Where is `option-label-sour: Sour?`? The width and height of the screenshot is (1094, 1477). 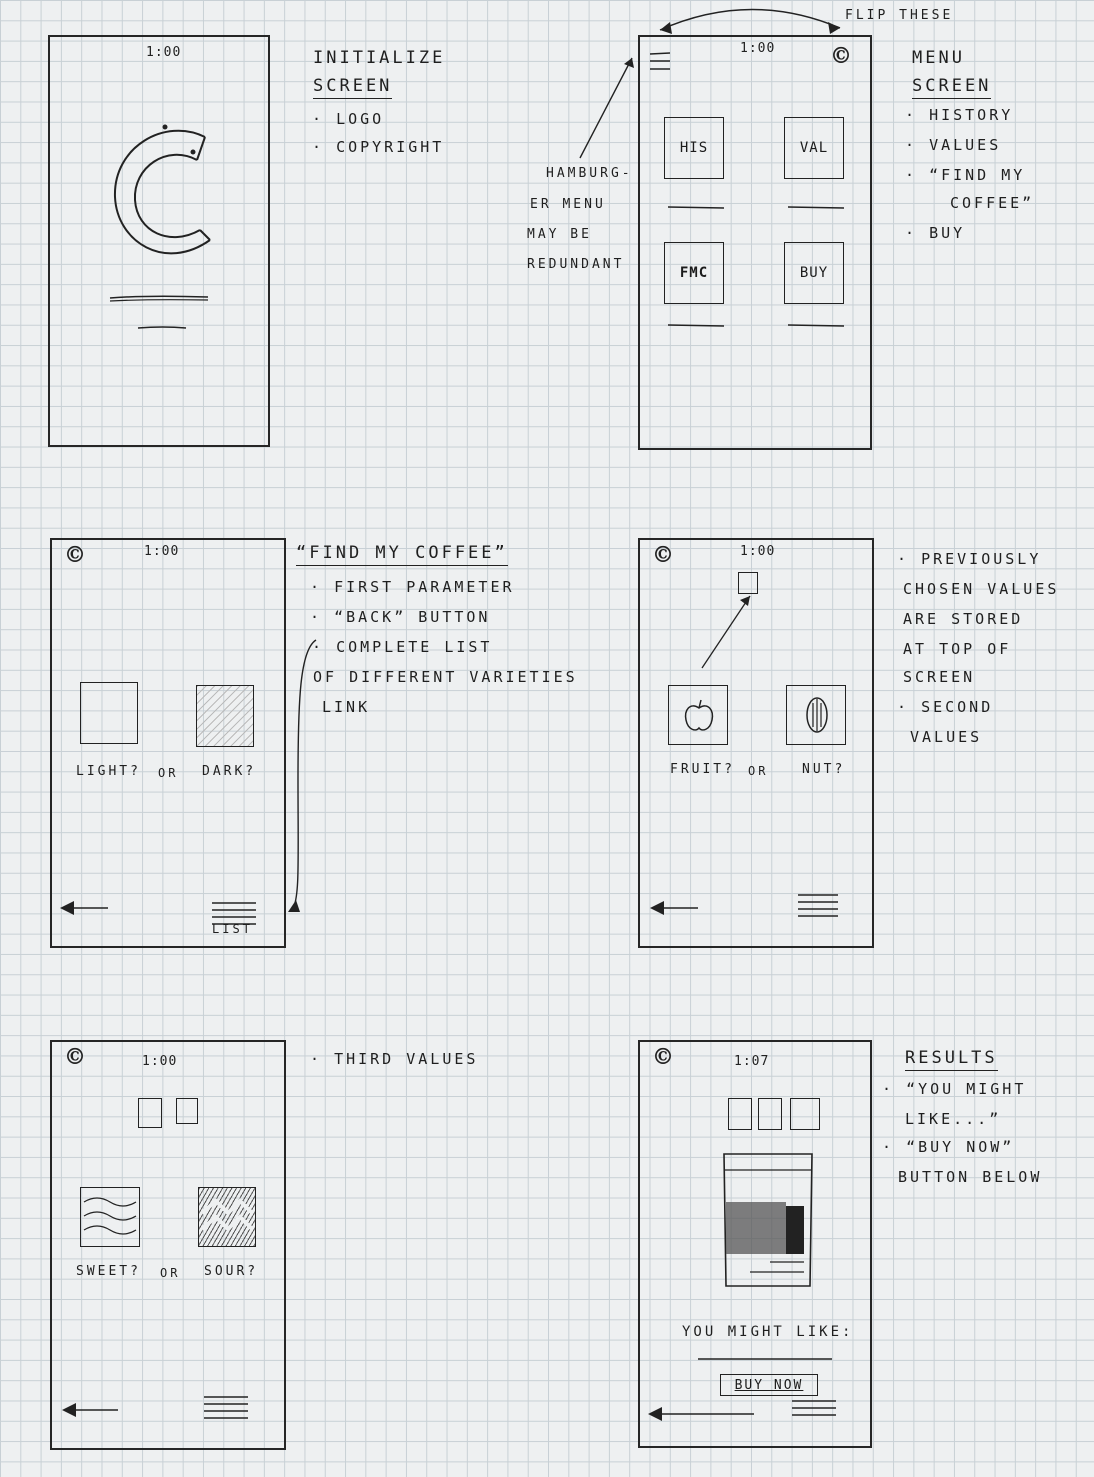
option-label-sour: Sour? is located at coordinates (231, 1271).